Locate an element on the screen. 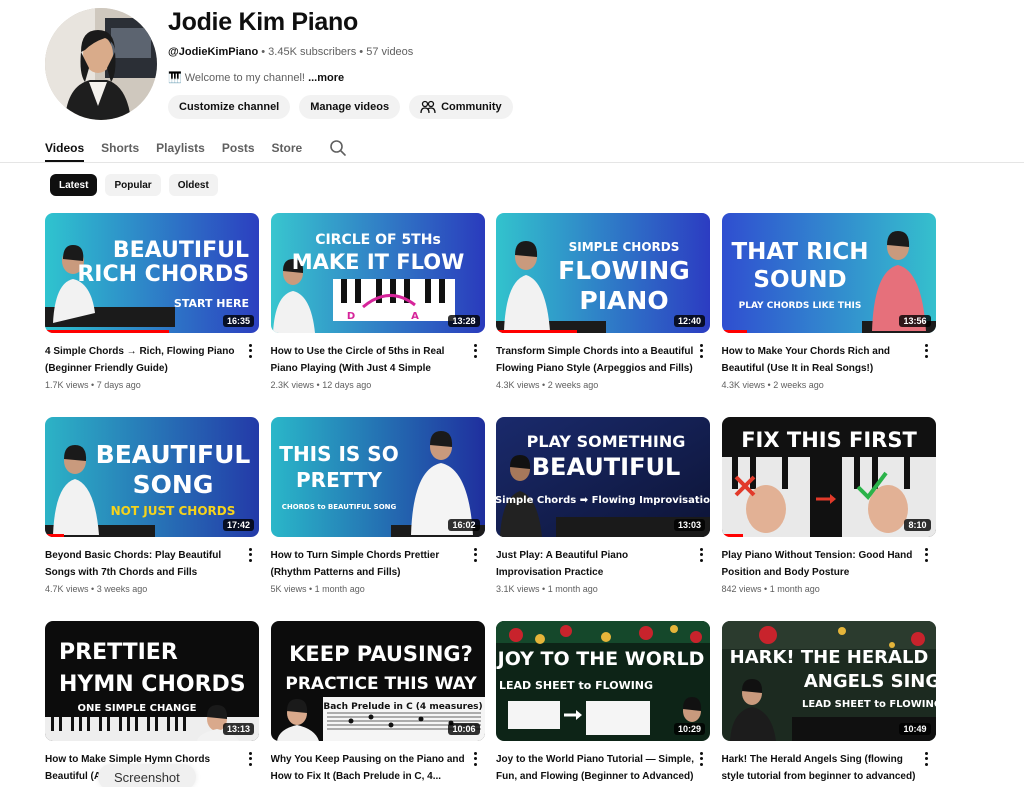 This screenshot has height=787, width=1024. video-duration: 13:13 is located at coordinates (238, 729).